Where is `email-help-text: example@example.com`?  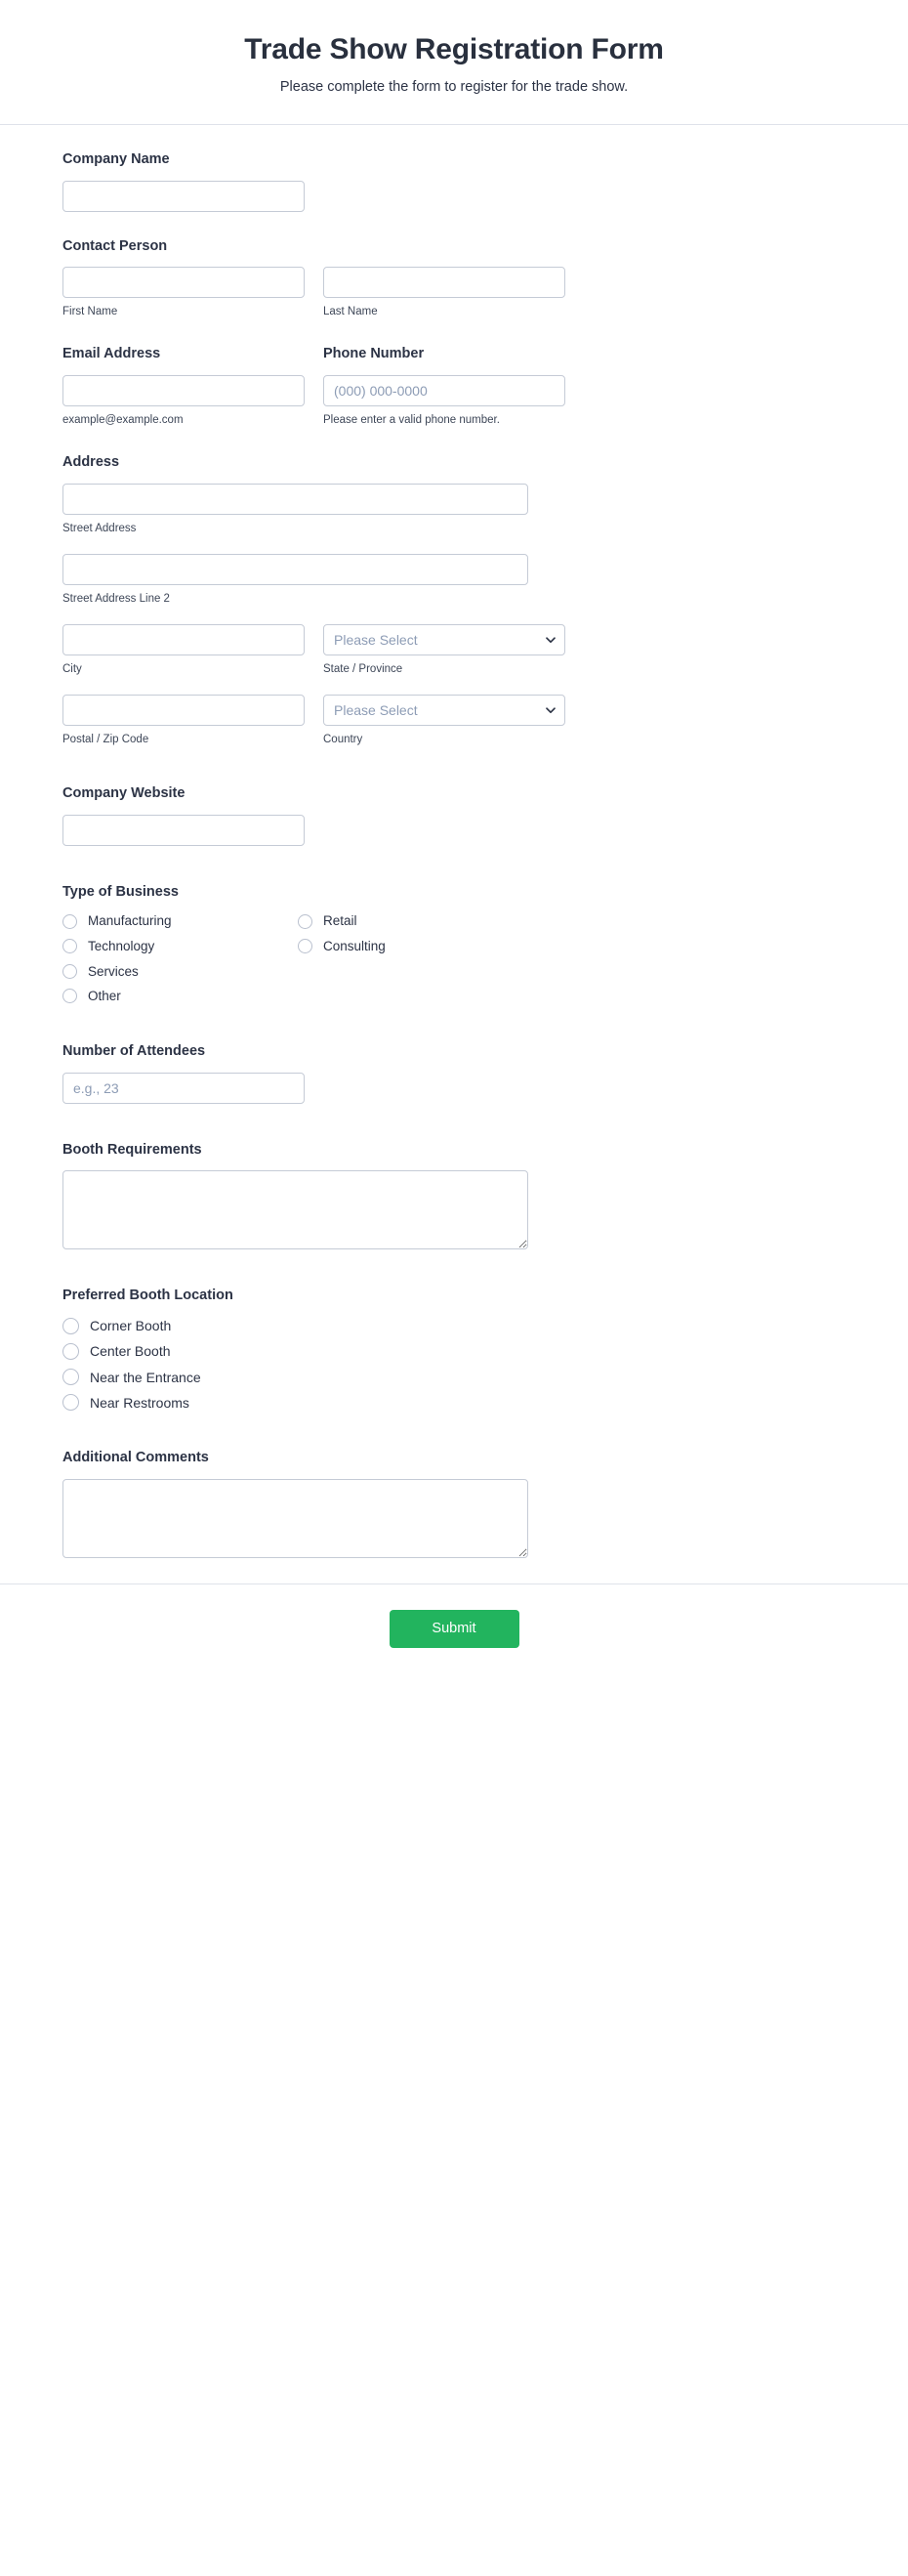
email-help-text: example@example.com is located at coordinates (123, 420).